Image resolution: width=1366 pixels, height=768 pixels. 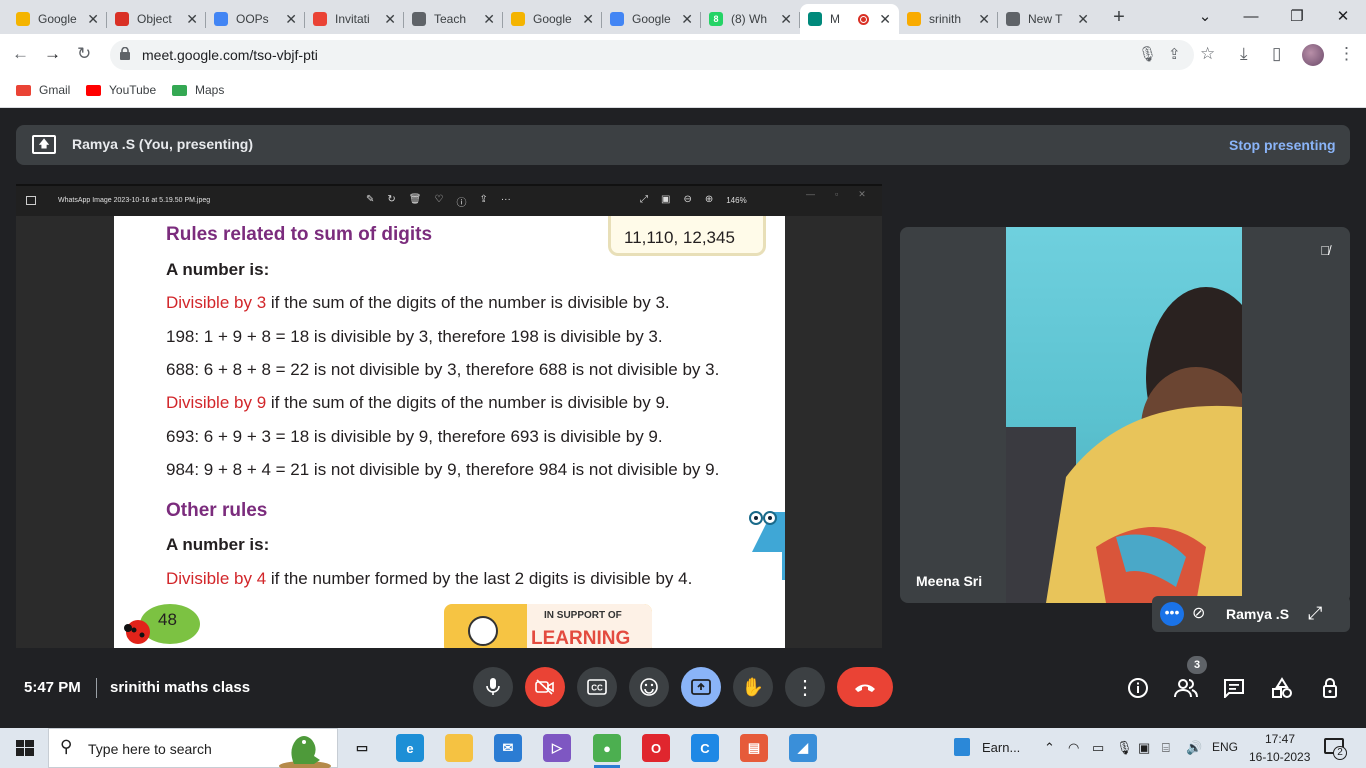 What do you see at coordinates (410, 748) in the screenshot?
I see `edge-icon: e` at bounding box center [410, 748].